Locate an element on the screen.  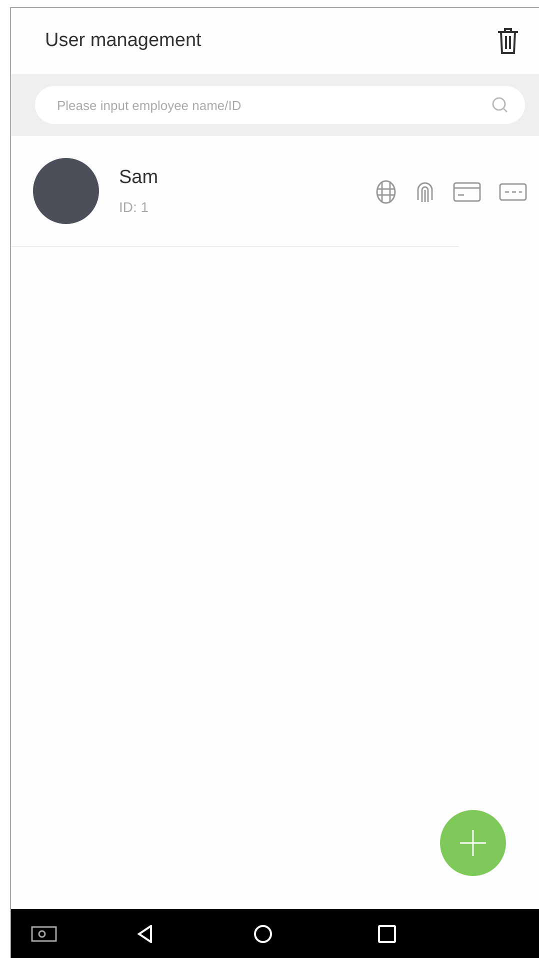
page-title: User management is located at coordinates (123, 41).